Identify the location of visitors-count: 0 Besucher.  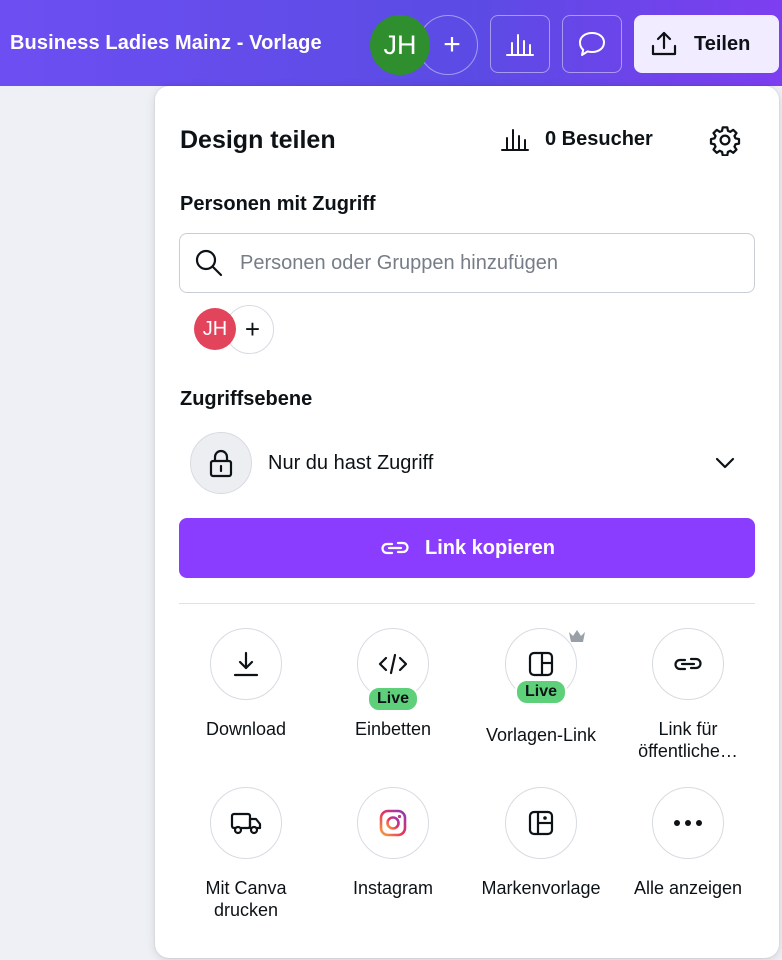
(599, 138).